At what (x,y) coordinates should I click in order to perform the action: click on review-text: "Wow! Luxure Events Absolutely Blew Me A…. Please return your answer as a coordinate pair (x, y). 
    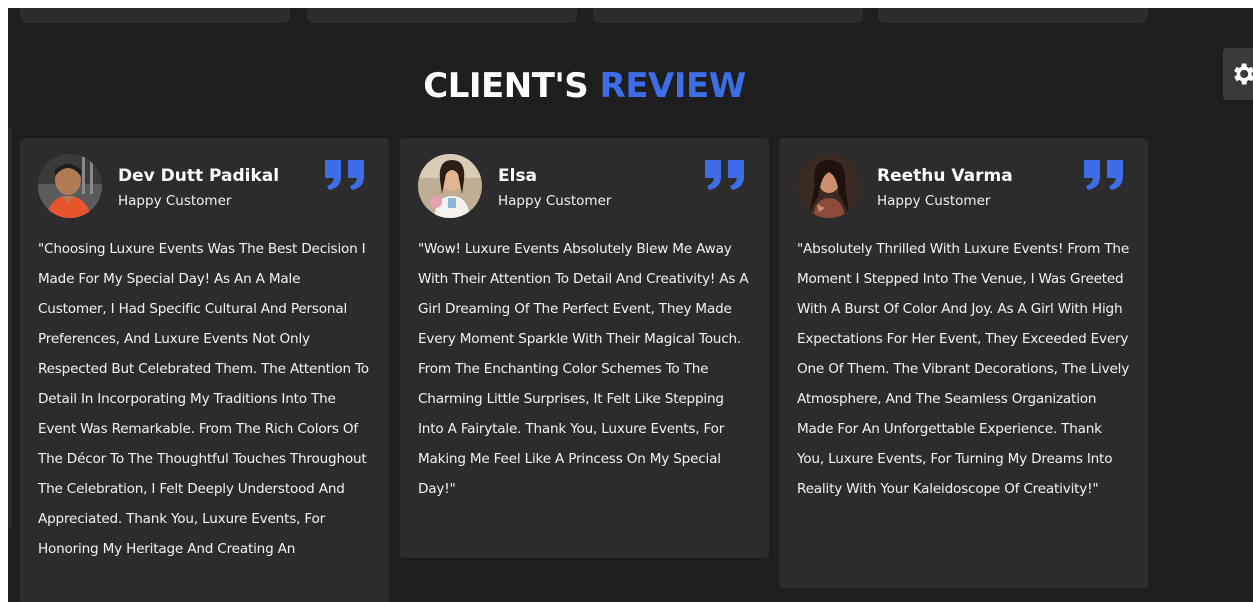
    Looking at the image, I should click on (583, 369).